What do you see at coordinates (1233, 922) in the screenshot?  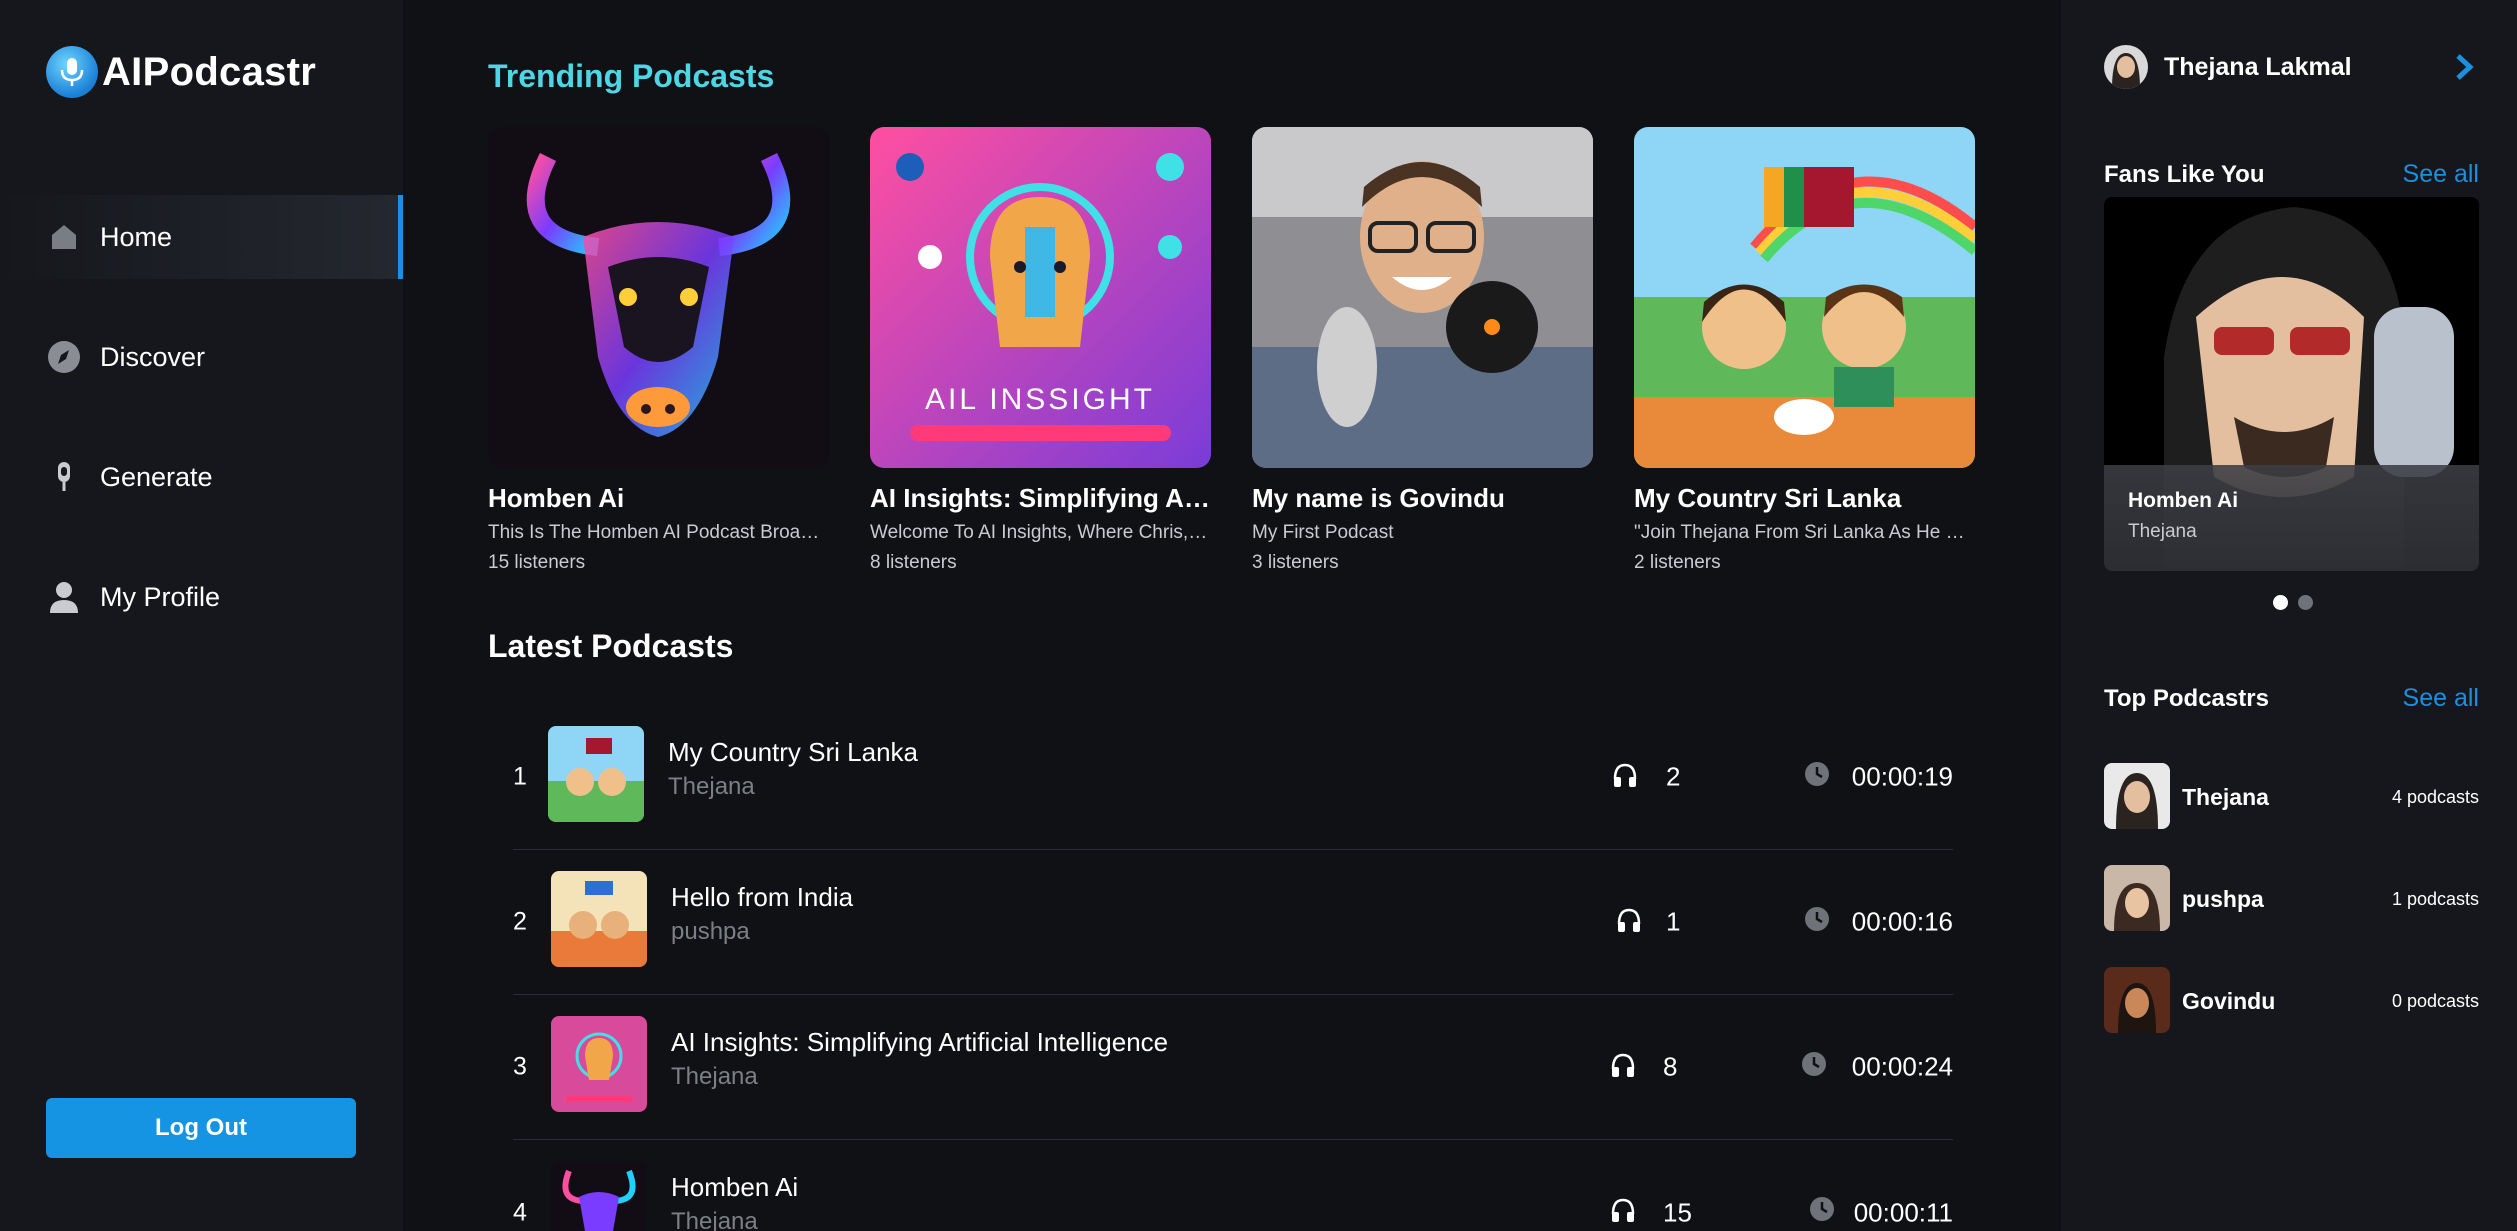 I see `table-row: 2 Hello from India pushpa 1 00:00:16` at bounding box center [1233, 922].